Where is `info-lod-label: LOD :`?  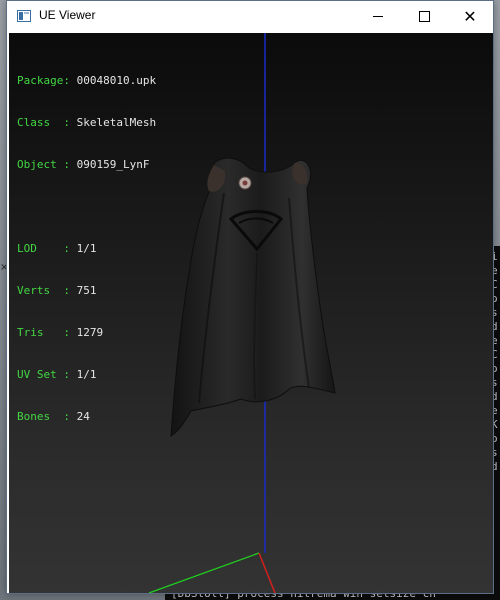
info-lod-label: LOD : is located at coordinates (47, 248).